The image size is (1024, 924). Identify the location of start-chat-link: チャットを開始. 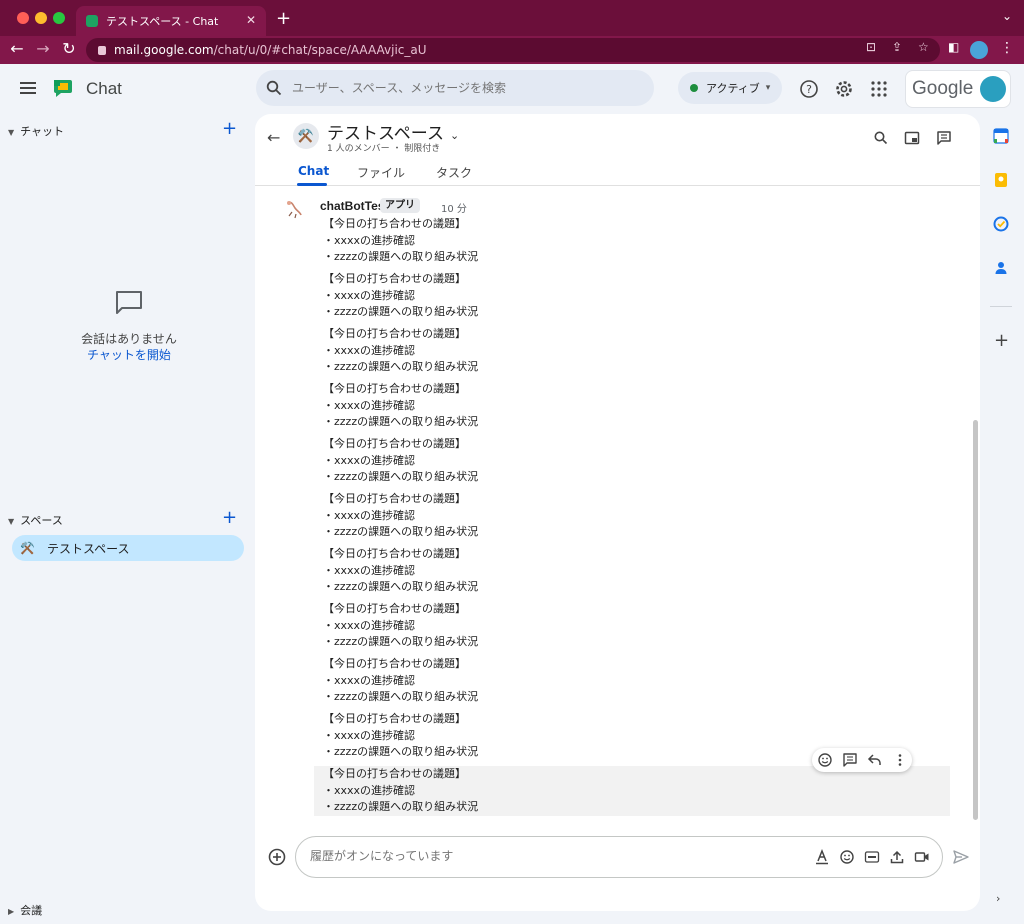
(129, 354).